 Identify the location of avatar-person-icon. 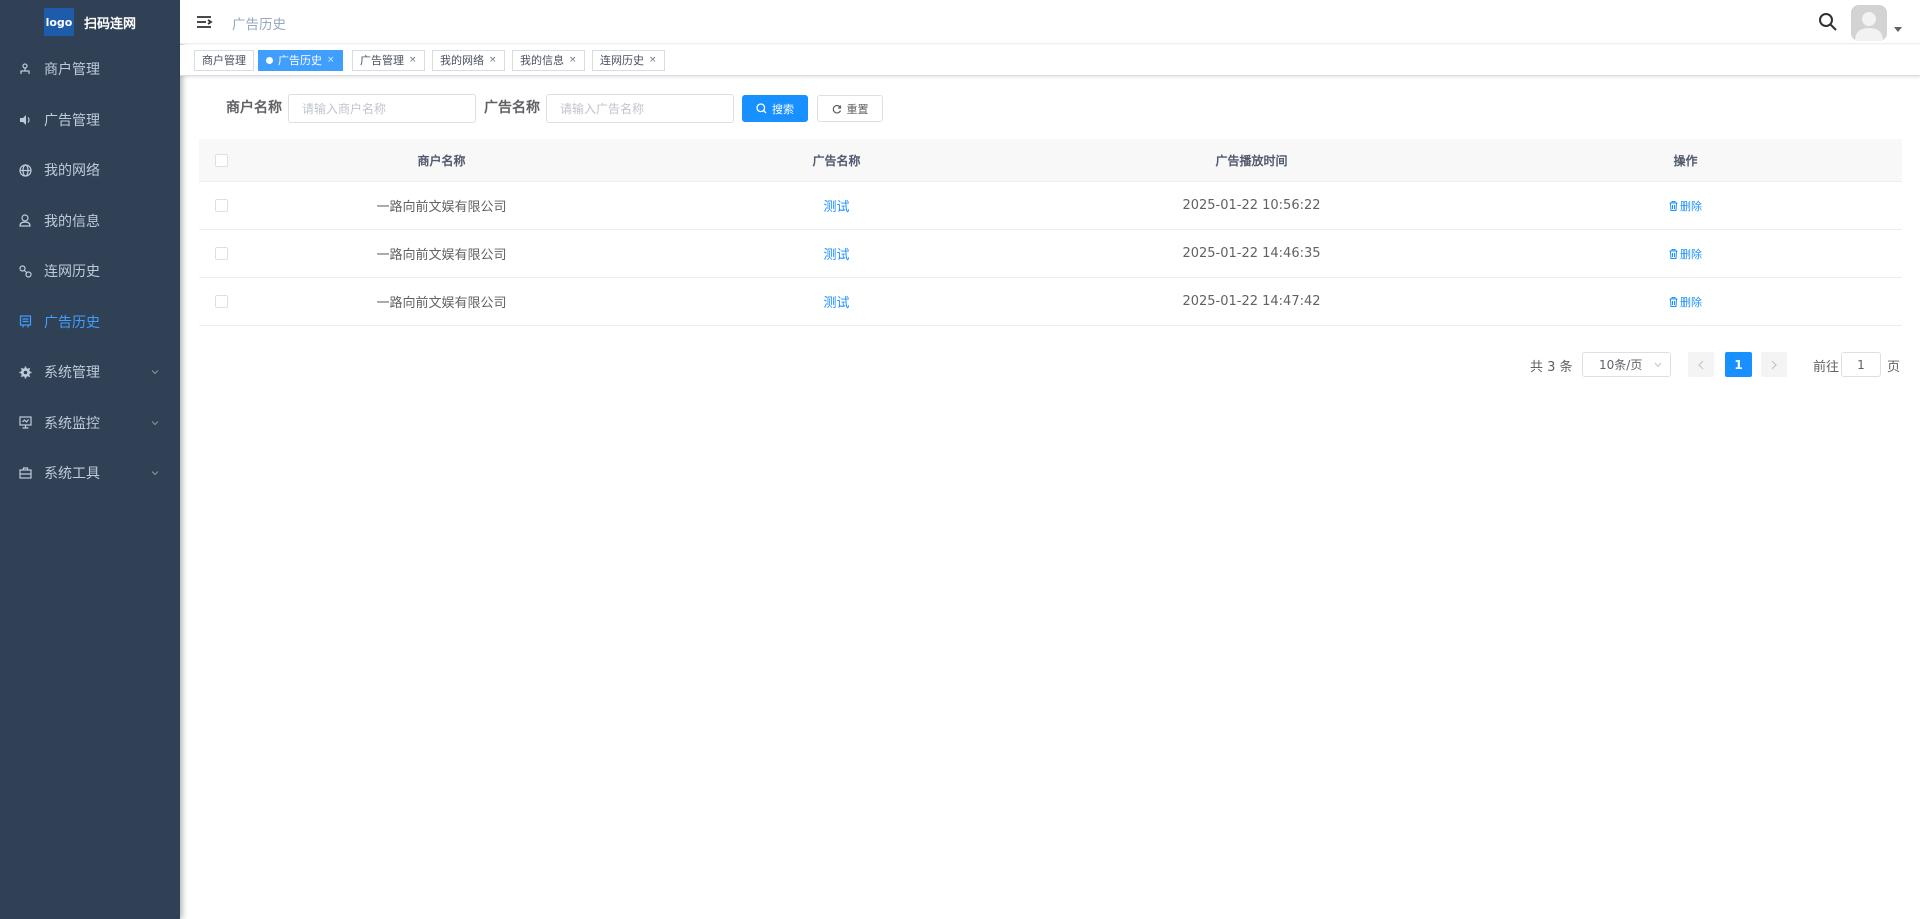
(1869, 23).